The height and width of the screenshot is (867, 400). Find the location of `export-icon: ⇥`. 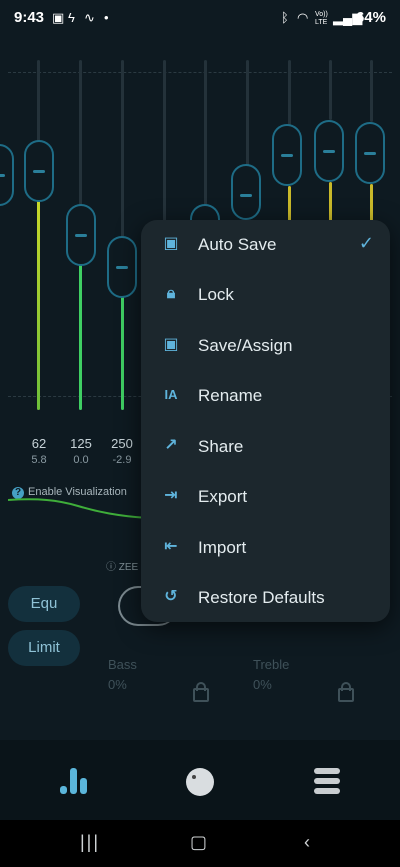

export-icon: ⇥ is located at coordinates (171, 495).